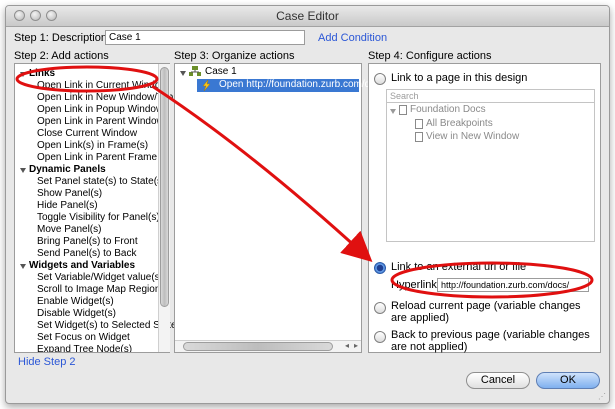  I want to click on annotation-ellipse-source, so click(87, 79).